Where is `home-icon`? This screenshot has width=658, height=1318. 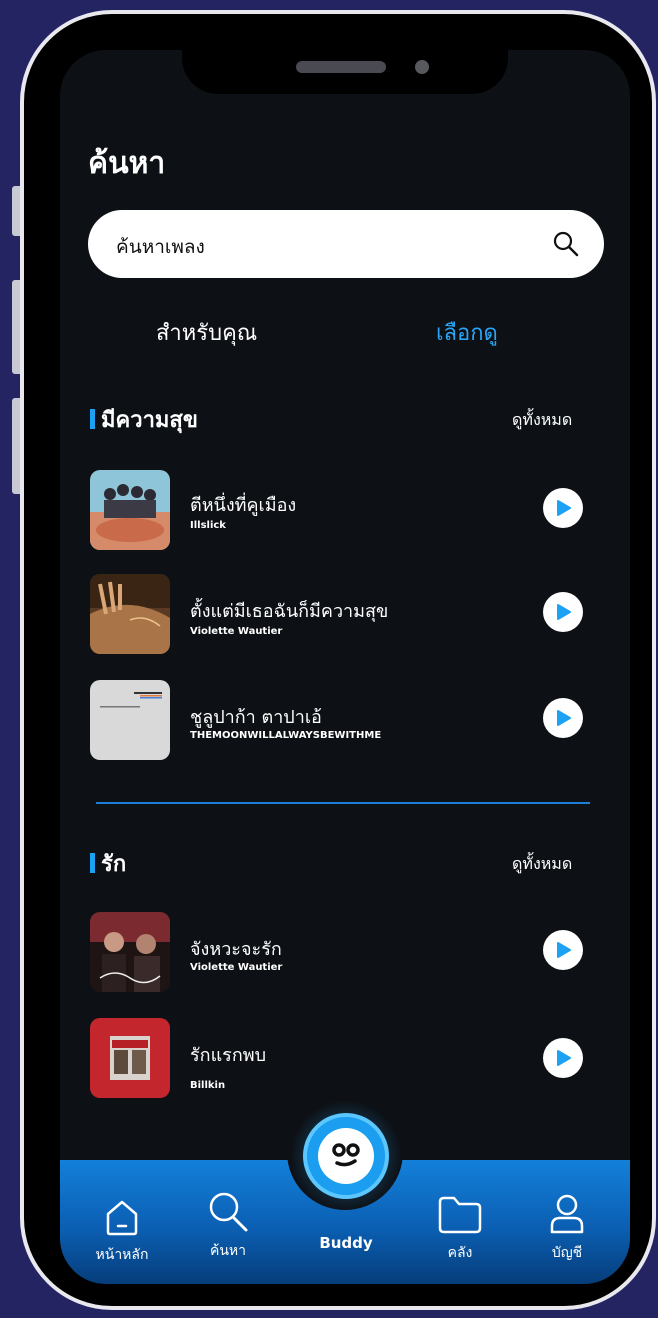 home-icon is located at coordinates (122, 1218).